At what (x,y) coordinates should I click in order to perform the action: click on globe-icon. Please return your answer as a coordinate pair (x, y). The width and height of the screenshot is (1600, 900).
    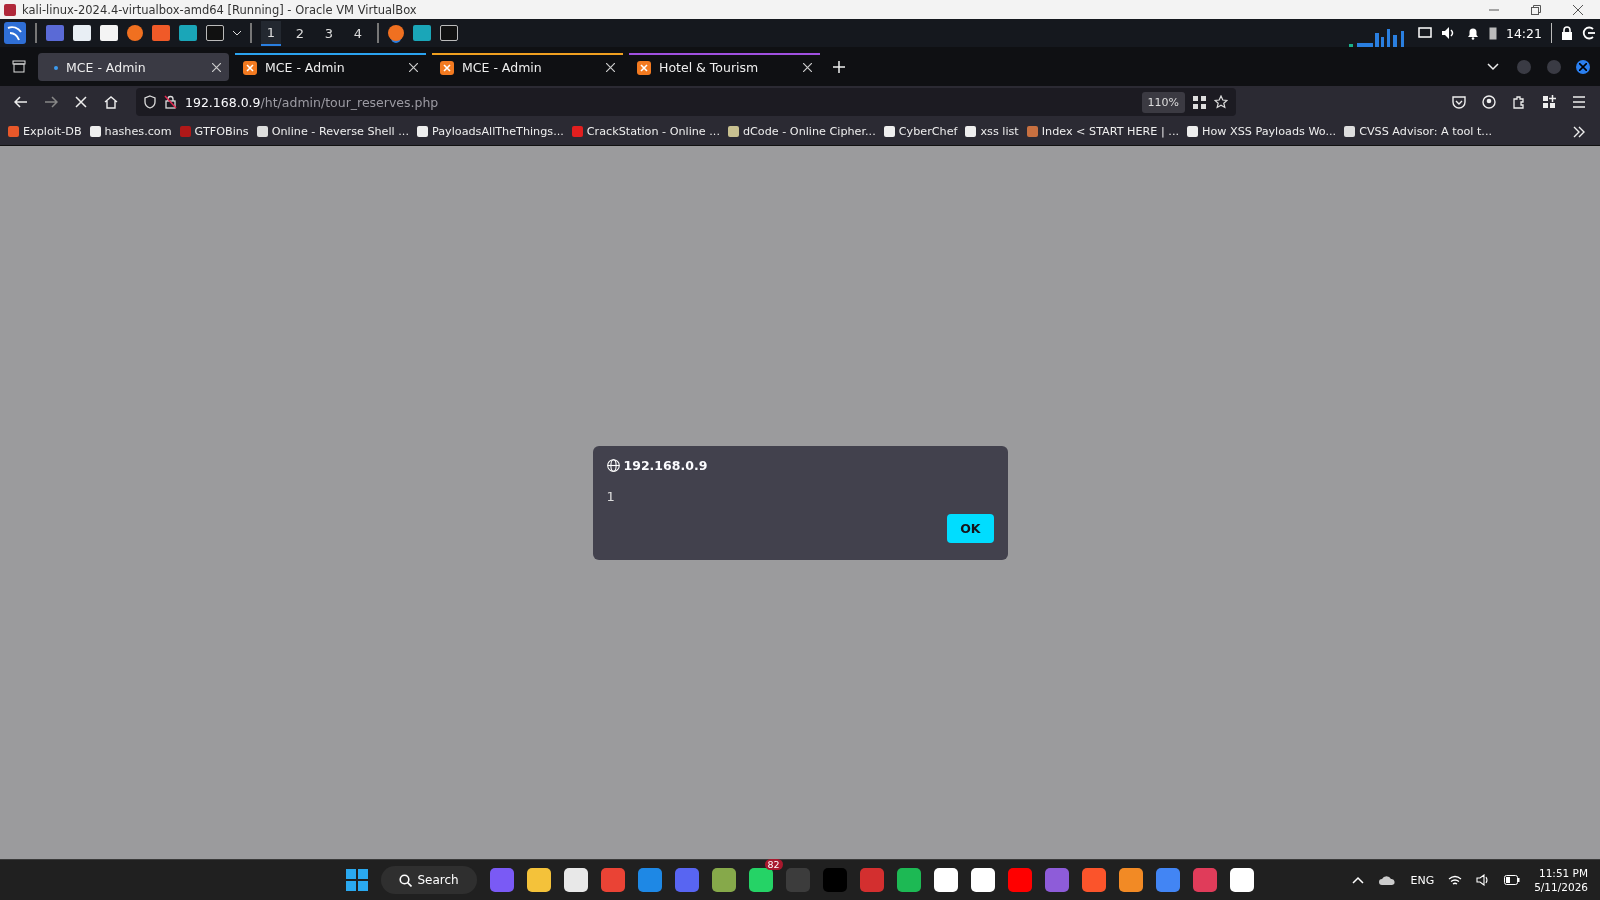
    Looking at the image, I should click on (613, 465).